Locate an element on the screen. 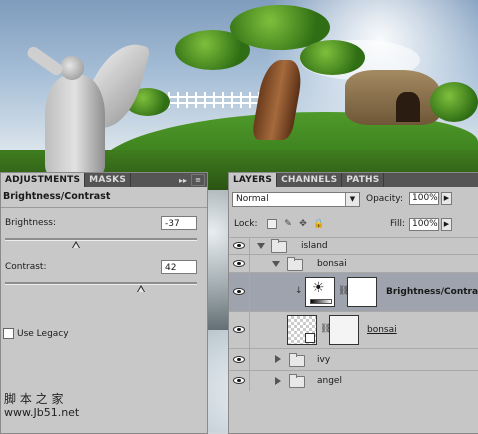 The image size is (478, 434). watermark-url: www.Jb51.net is located at coordinates (42, 412).